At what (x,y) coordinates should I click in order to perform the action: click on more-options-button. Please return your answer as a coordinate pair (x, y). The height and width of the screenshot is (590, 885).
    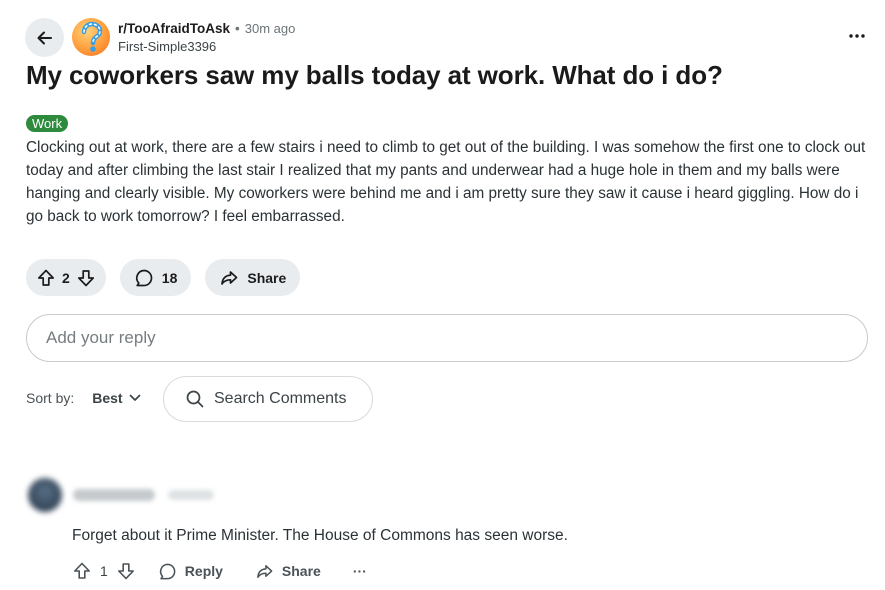
    Looking at the image, I should click on (857, 36).